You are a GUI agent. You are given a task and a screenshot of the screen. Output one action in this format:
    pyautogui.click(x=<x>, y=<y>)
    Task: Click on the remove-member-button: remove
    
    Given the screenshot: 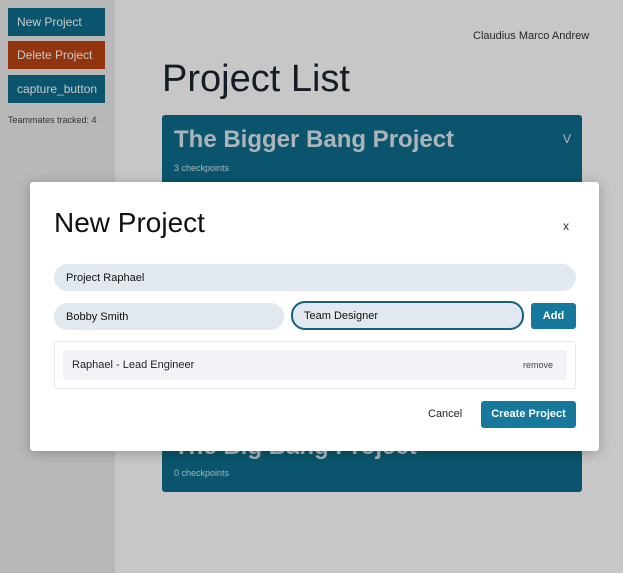 What is the action you would take?
    pyautogui.click(x=538, y=365)
    